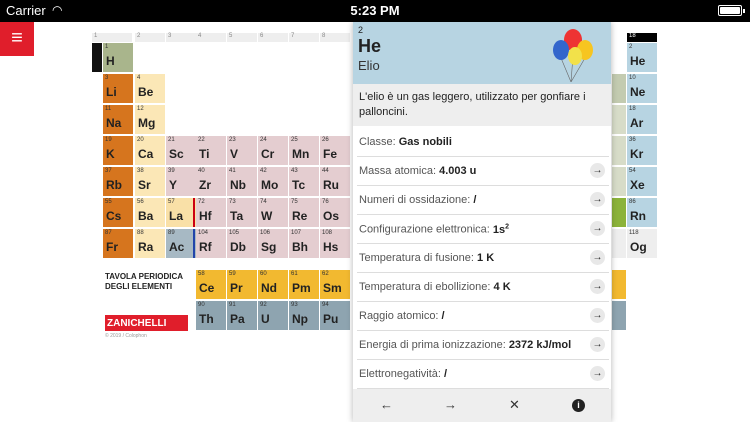 The height and width of the screenshot is (422, 750). What do you see at coordinates (150, 212) in the screenshot?
I see `element-cell-ba: 56 Ba` at bounding box center [150, 212].